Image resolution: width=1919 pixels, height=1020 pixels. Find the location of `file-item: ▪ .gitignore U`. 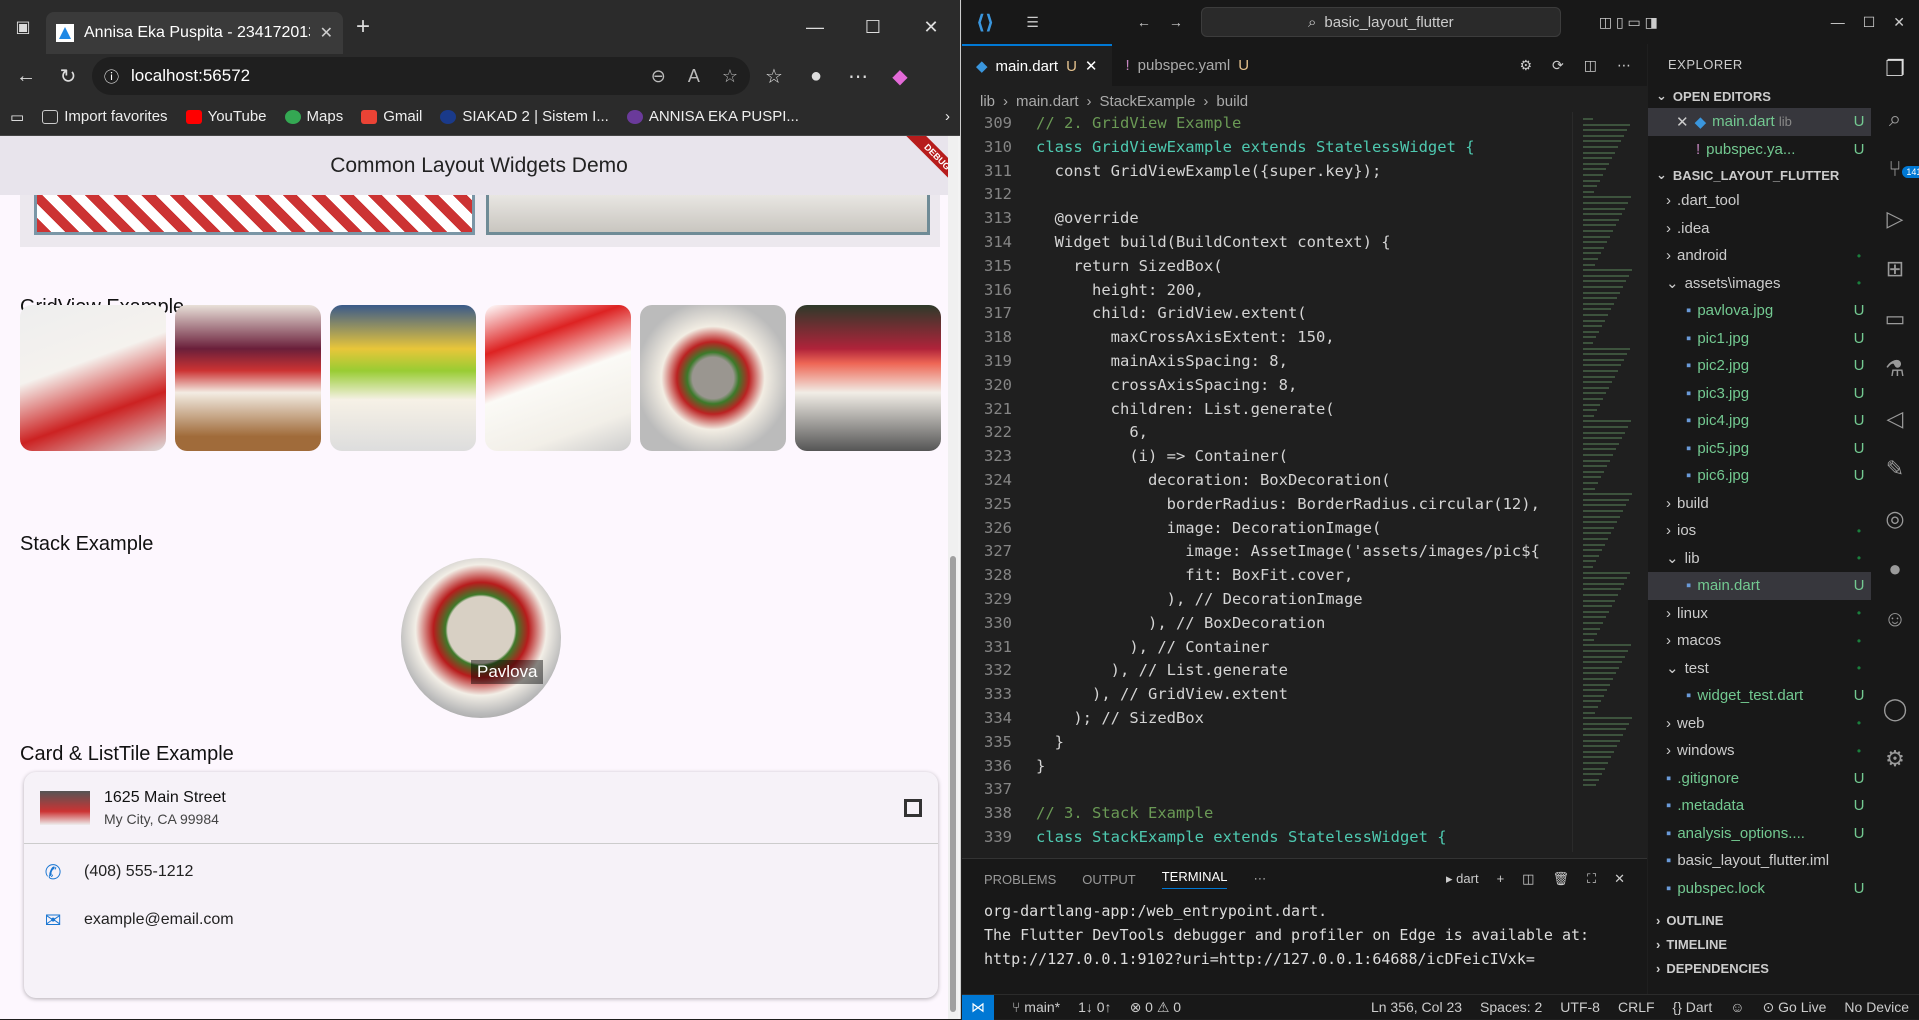

file-item: ▪ .gitignore U is located at coordinates (1759, 779).